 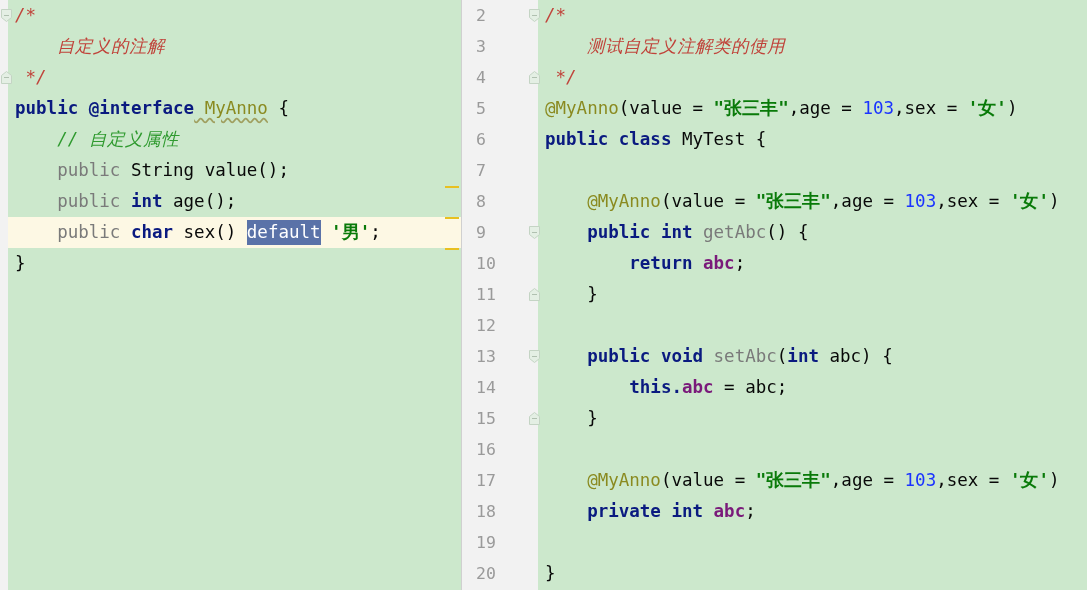 What do you see at coordinates (480, 201) in the screenshot?
I see `line-number: 8` at bounding box center [480, 201].